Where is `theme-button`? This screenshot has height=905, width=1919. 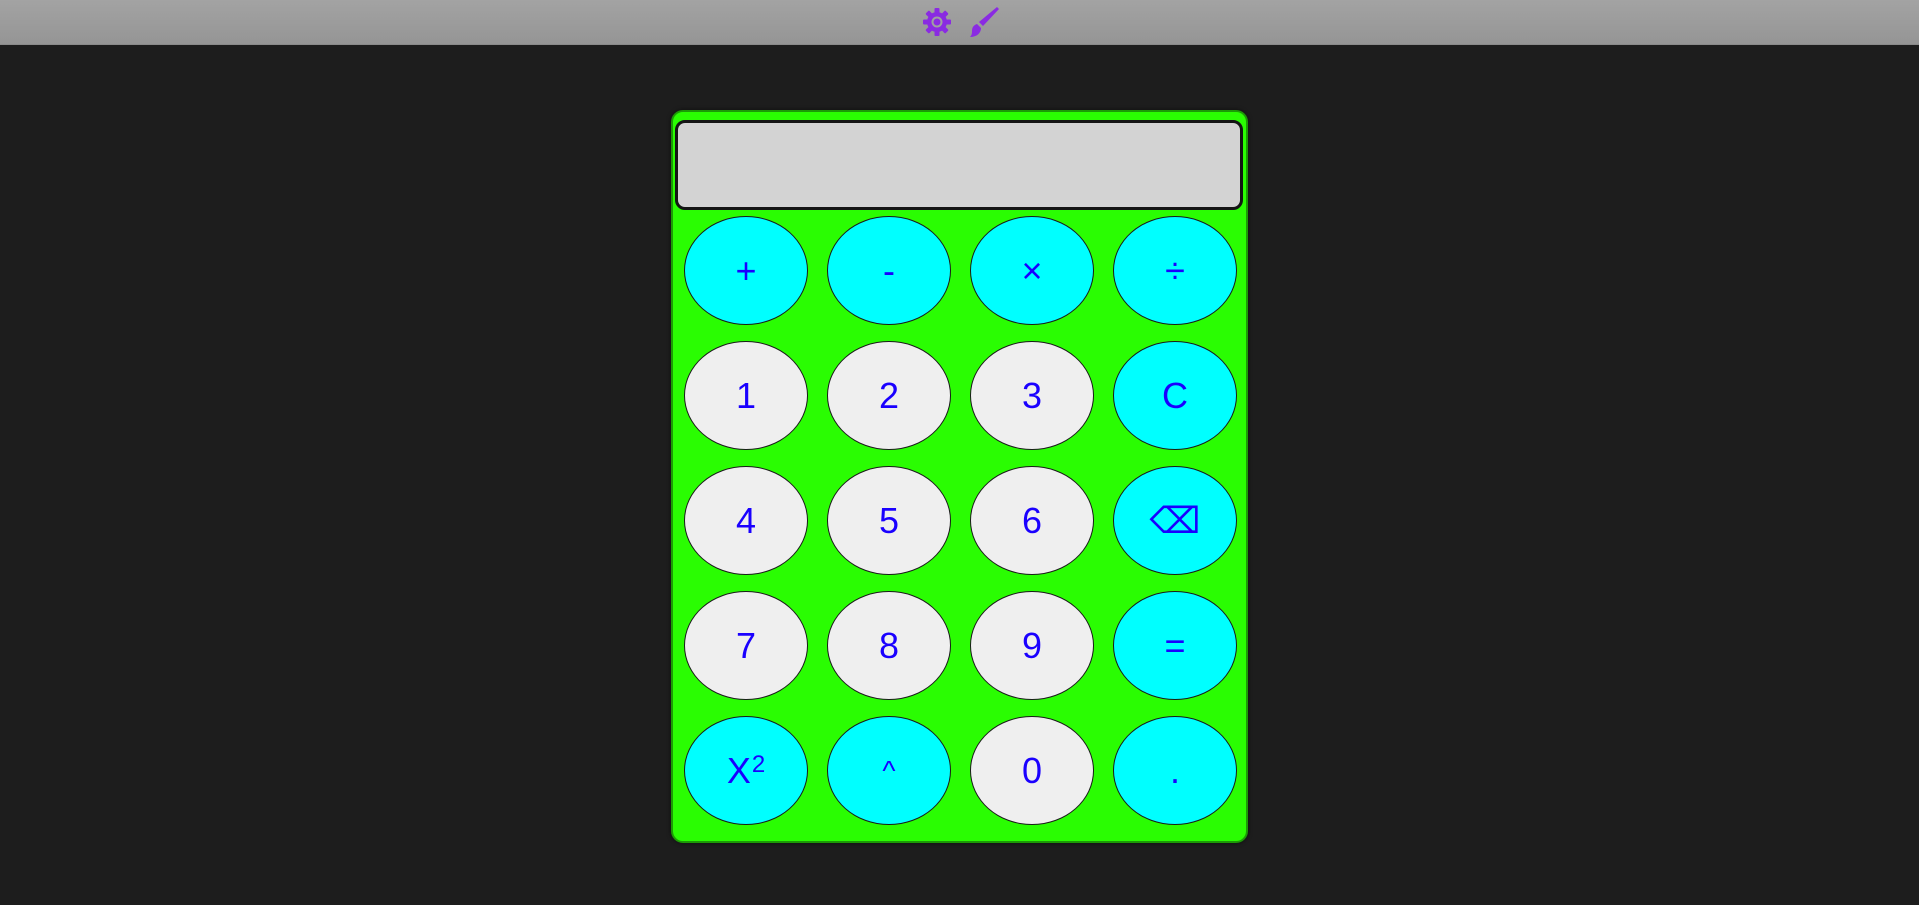
theme-button is located at coordinates (983, 22).